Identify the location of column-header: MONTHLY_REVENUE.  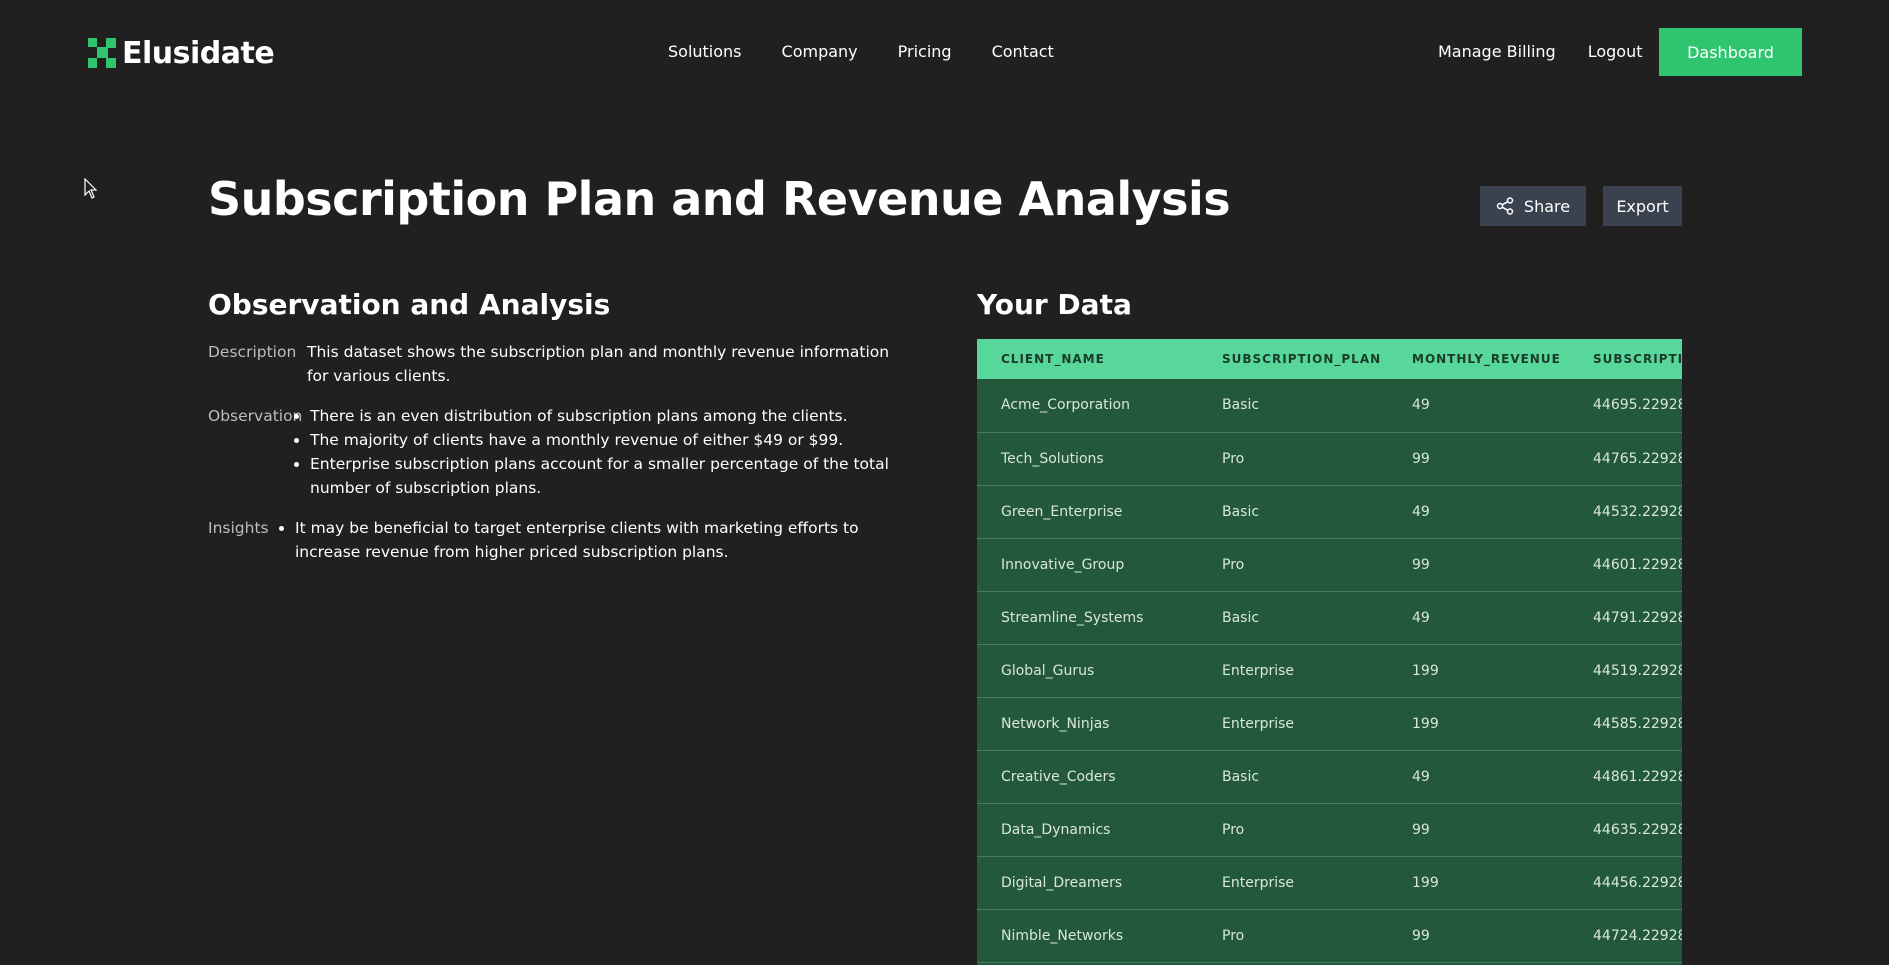
(1478, 359).